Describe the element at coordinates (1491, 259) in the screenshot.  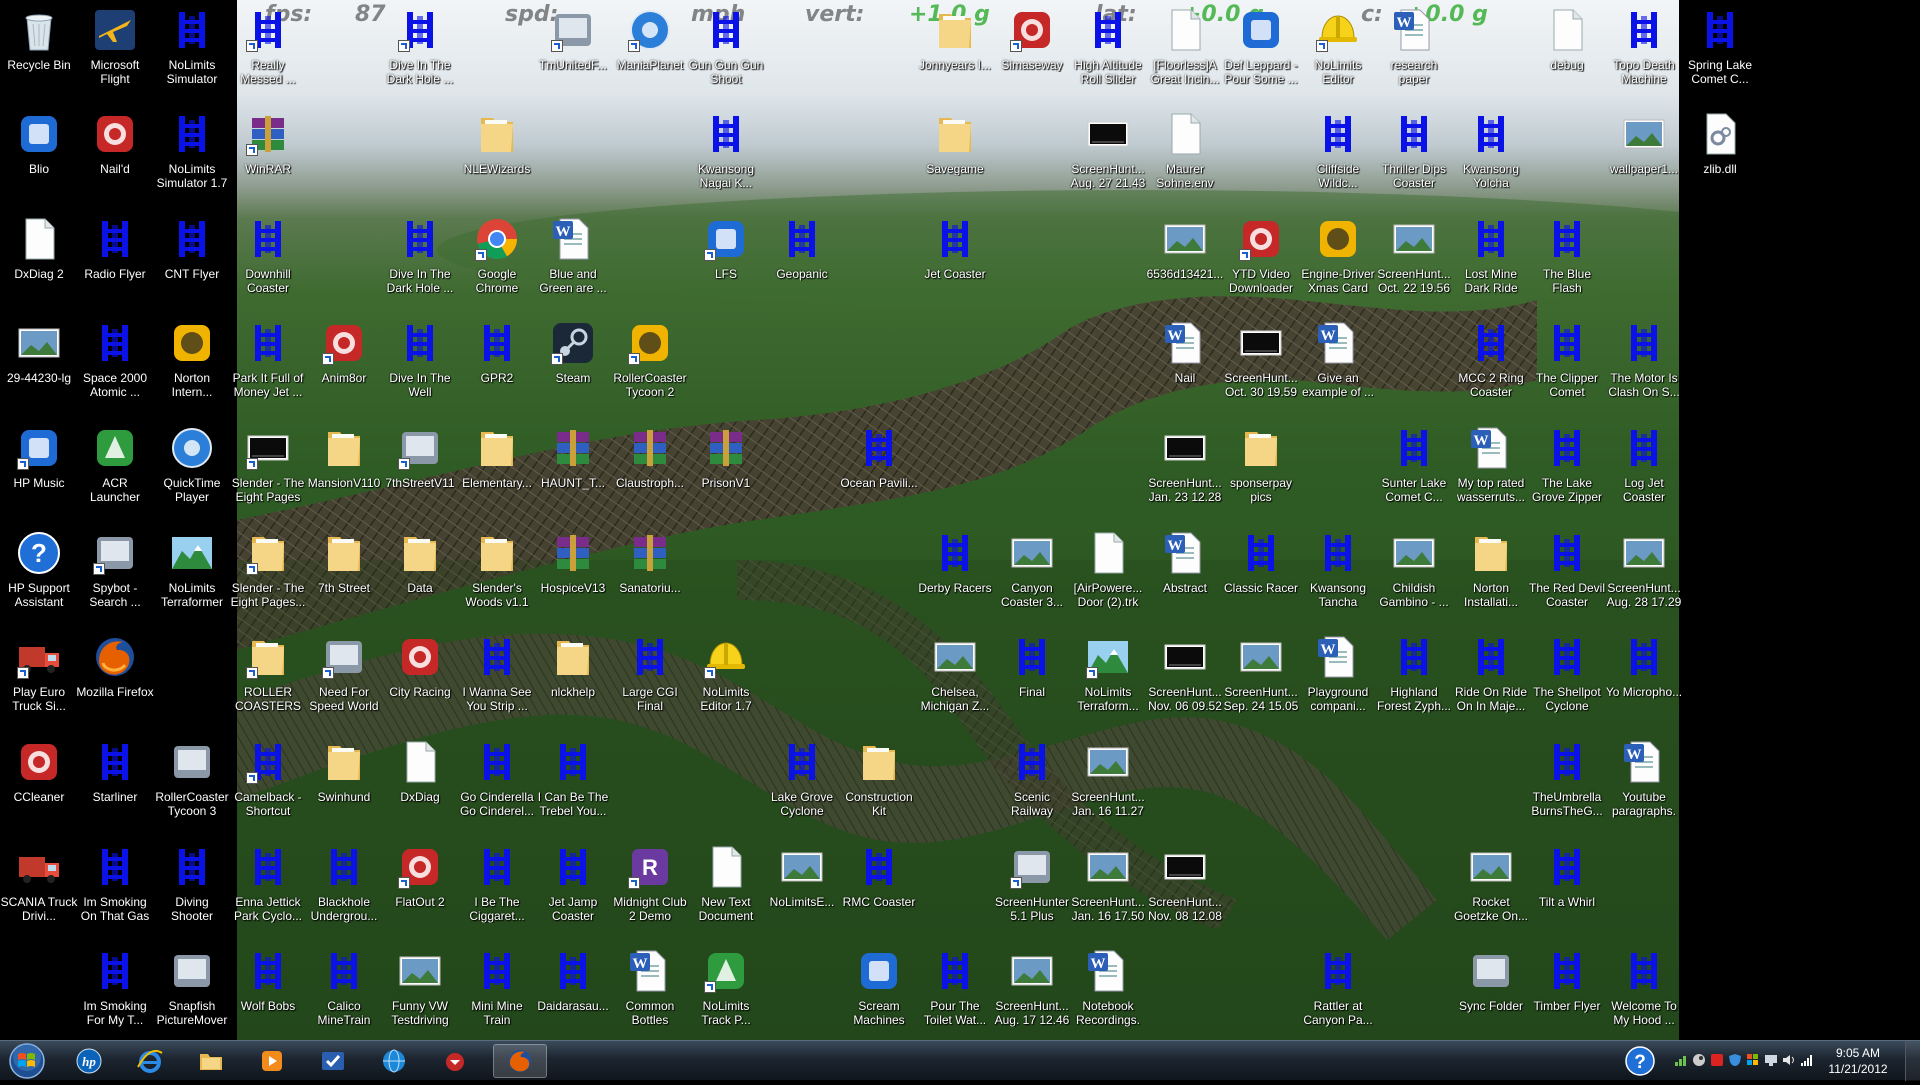
I see `desktop-icon-46: Lost Mine Dark Ride` at that location.